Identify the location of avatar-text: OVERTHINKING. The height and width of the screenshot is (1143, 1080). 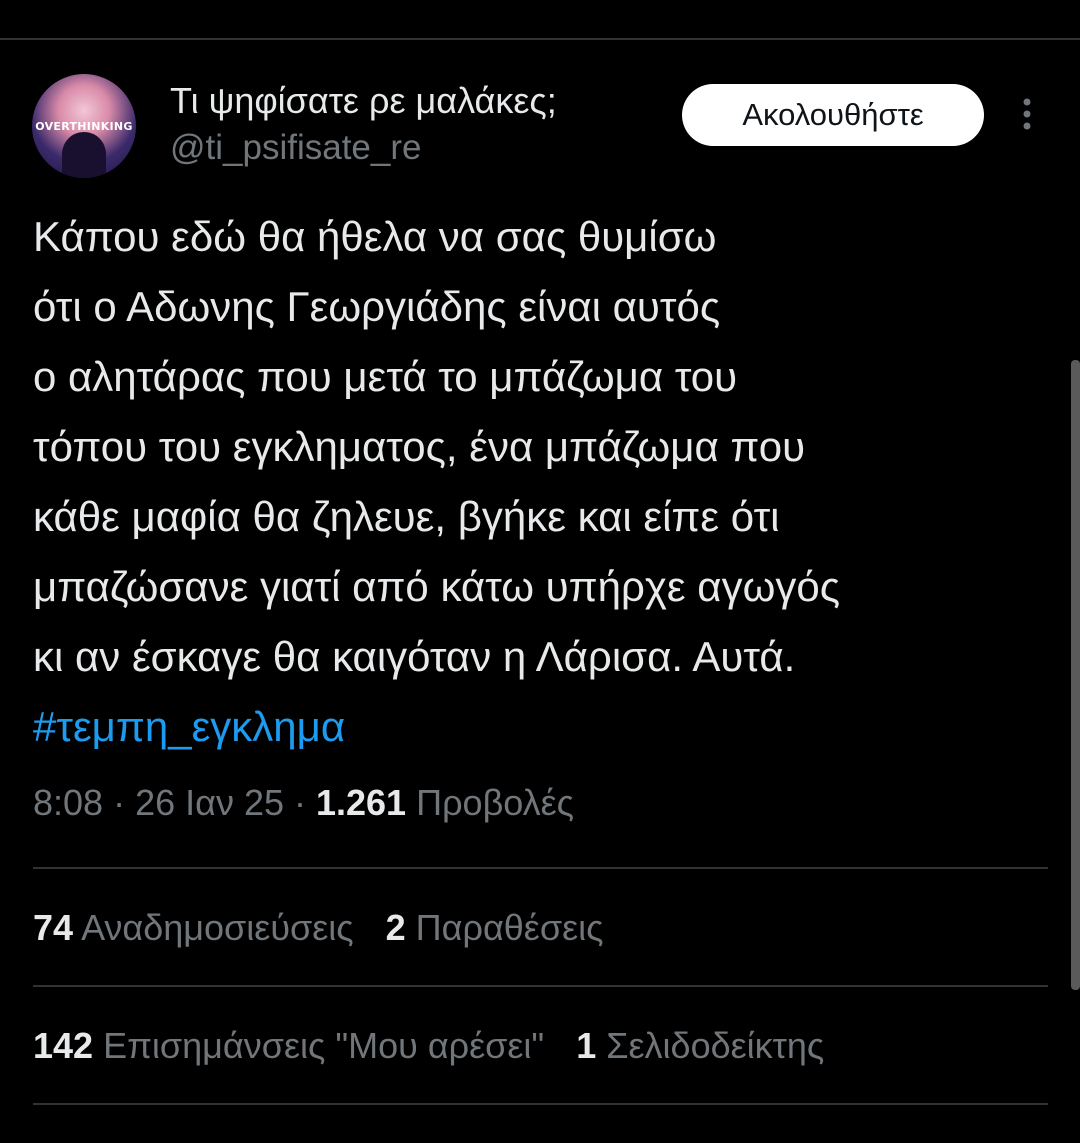
(84, 126).